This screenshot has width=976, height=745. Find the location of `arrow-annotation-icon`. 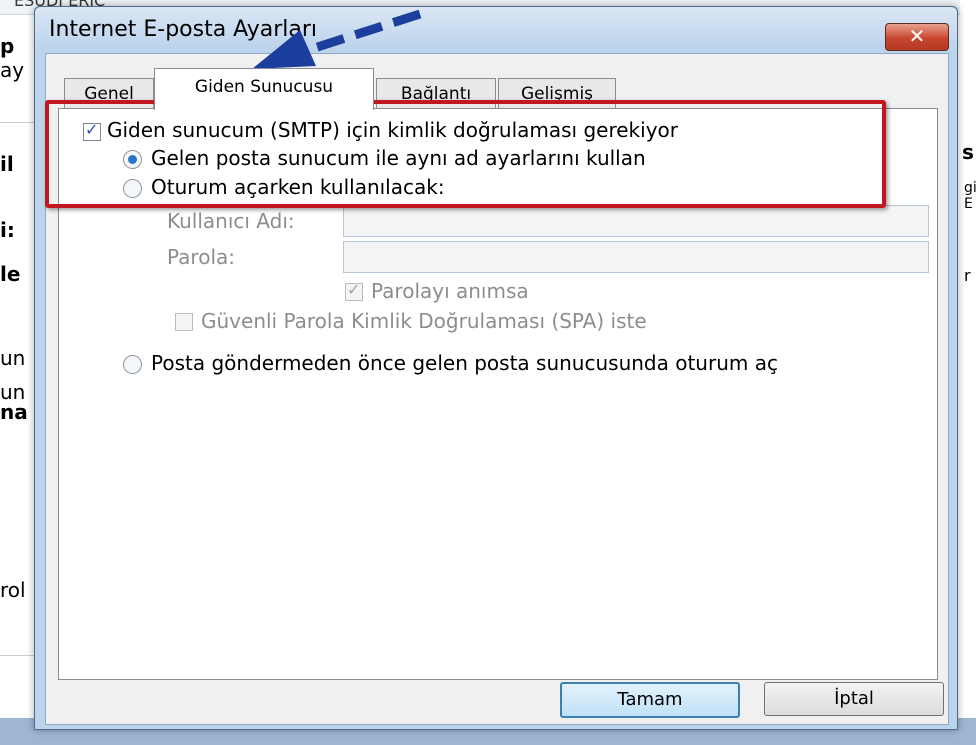

arrow-annotation-icon is located at coordinates (337, 39).